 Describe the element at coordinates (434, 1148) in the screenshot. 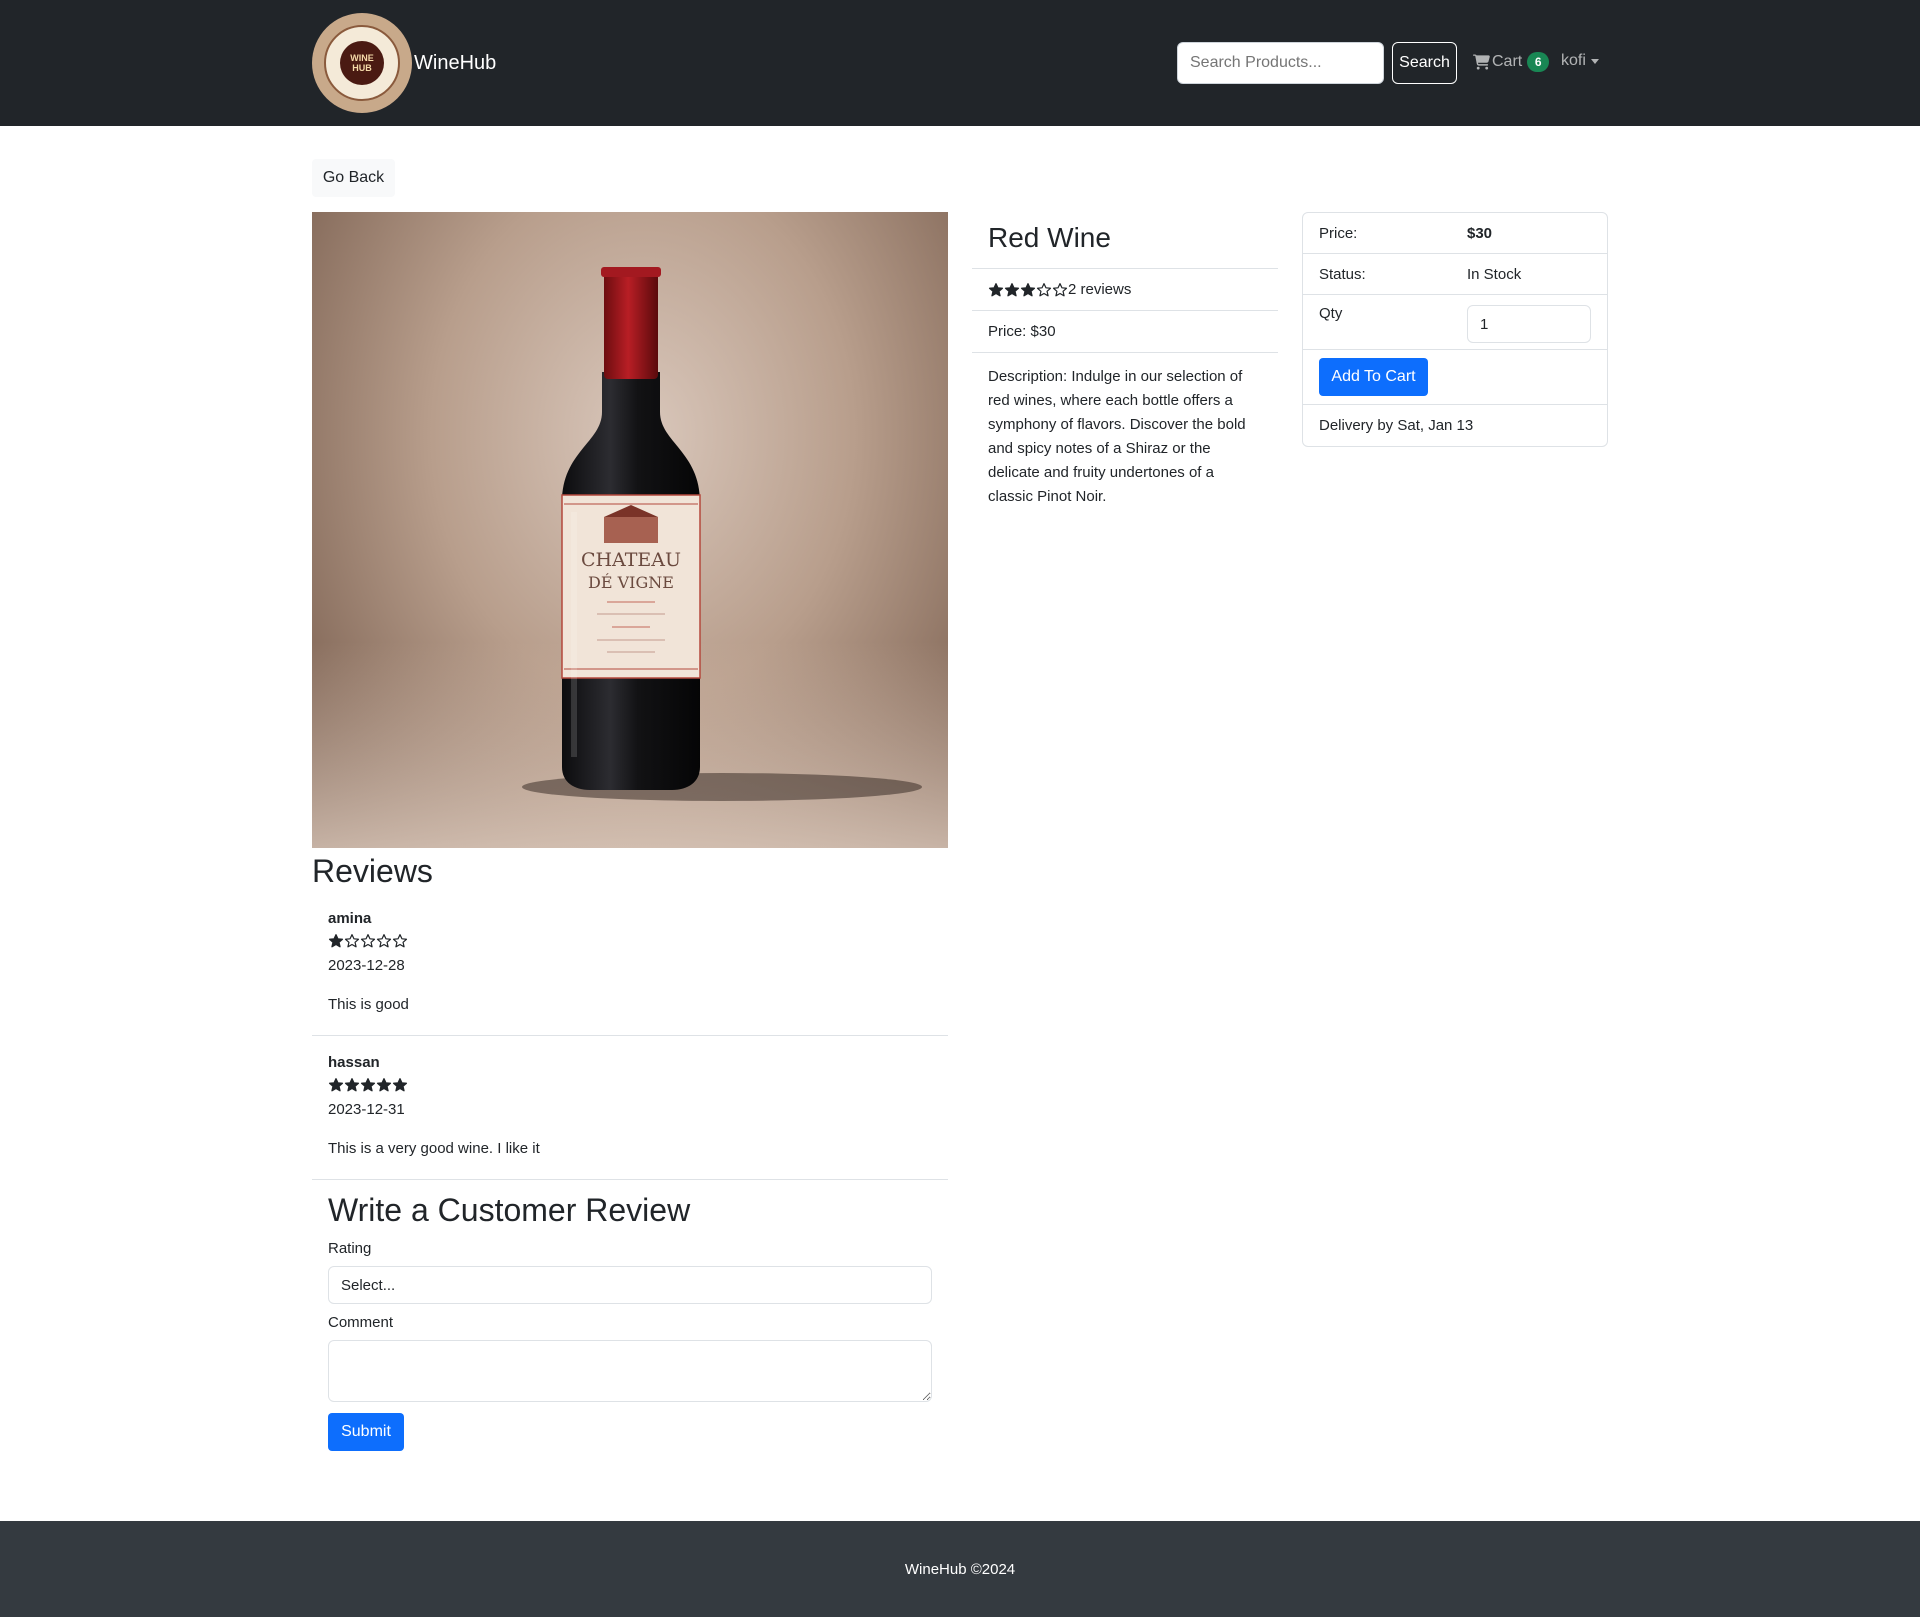

I see `review-comment: This is a very good wine. I like it` at that location.